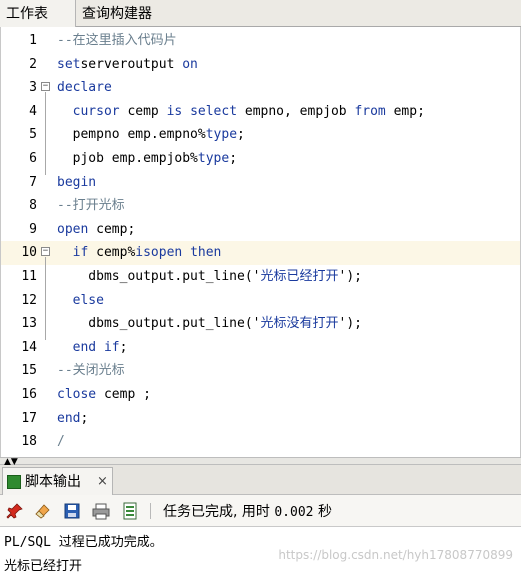 The width and height of the screenshot is (521, 579). What do you see at coordinates (260, 65) in the screenshot?
I see `code-line: 2 setserveroutput on` at bounding box center [260, 65].